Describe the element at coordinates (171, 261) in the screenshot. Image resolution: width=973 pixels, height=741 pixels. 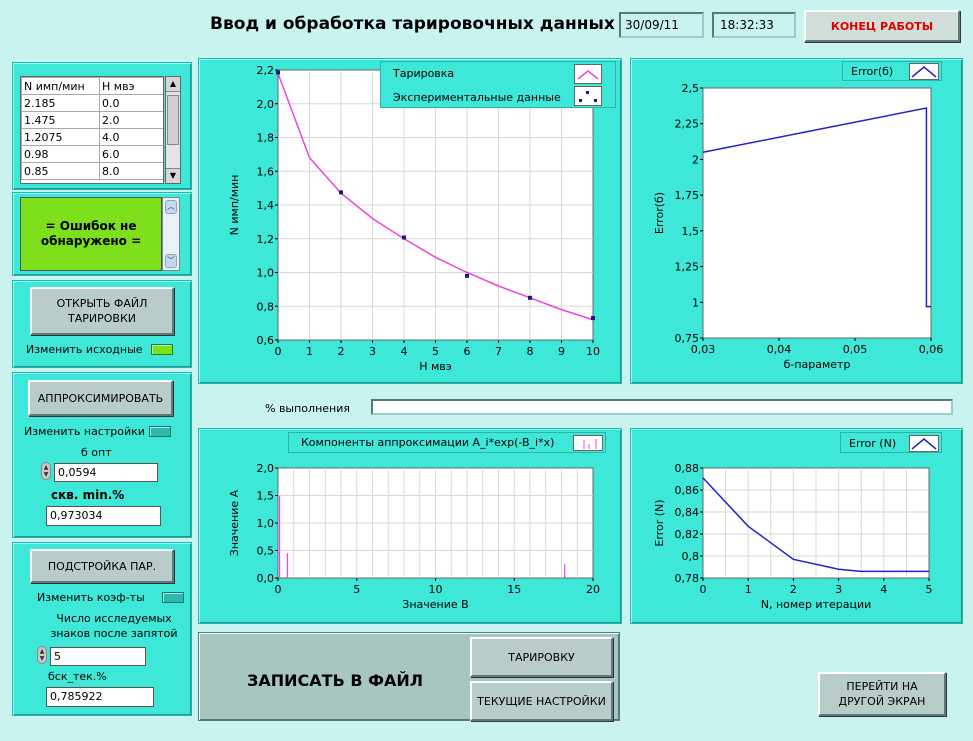
I see `scroll-down-icon: ﹀` at that location.